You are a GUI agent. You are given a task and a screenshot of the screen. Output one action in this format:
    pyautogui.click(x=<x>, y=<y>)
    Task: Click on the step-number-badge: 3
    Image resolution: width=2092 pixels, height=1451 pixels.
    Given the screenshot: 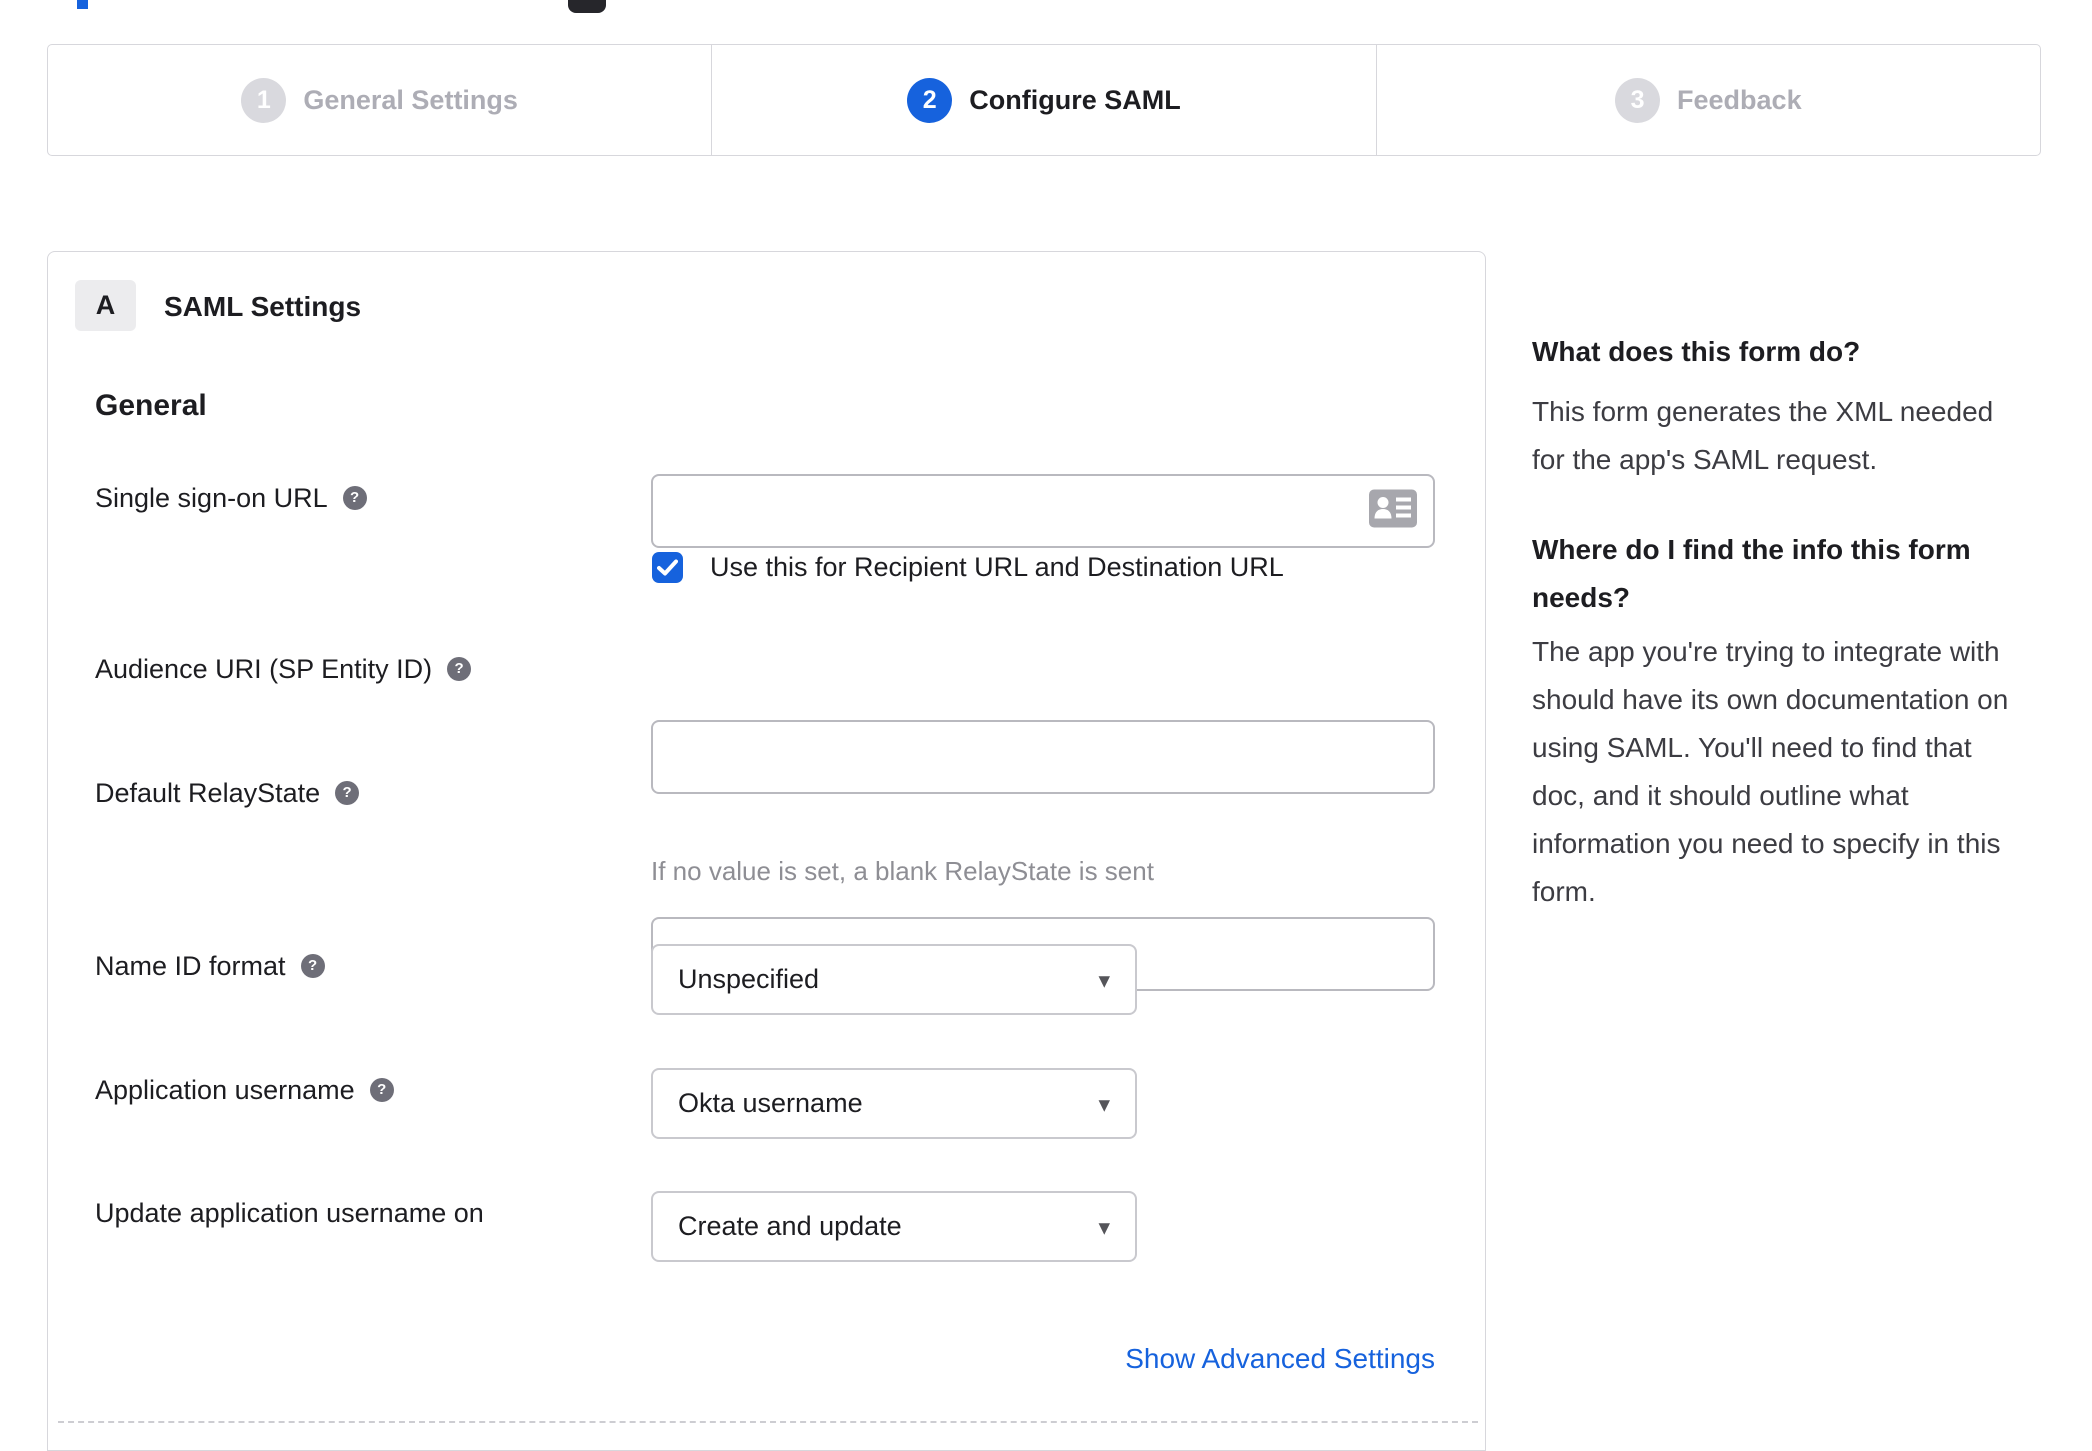 What is the action you would take?
    pyautogui.click(x=1638, y=100)
    